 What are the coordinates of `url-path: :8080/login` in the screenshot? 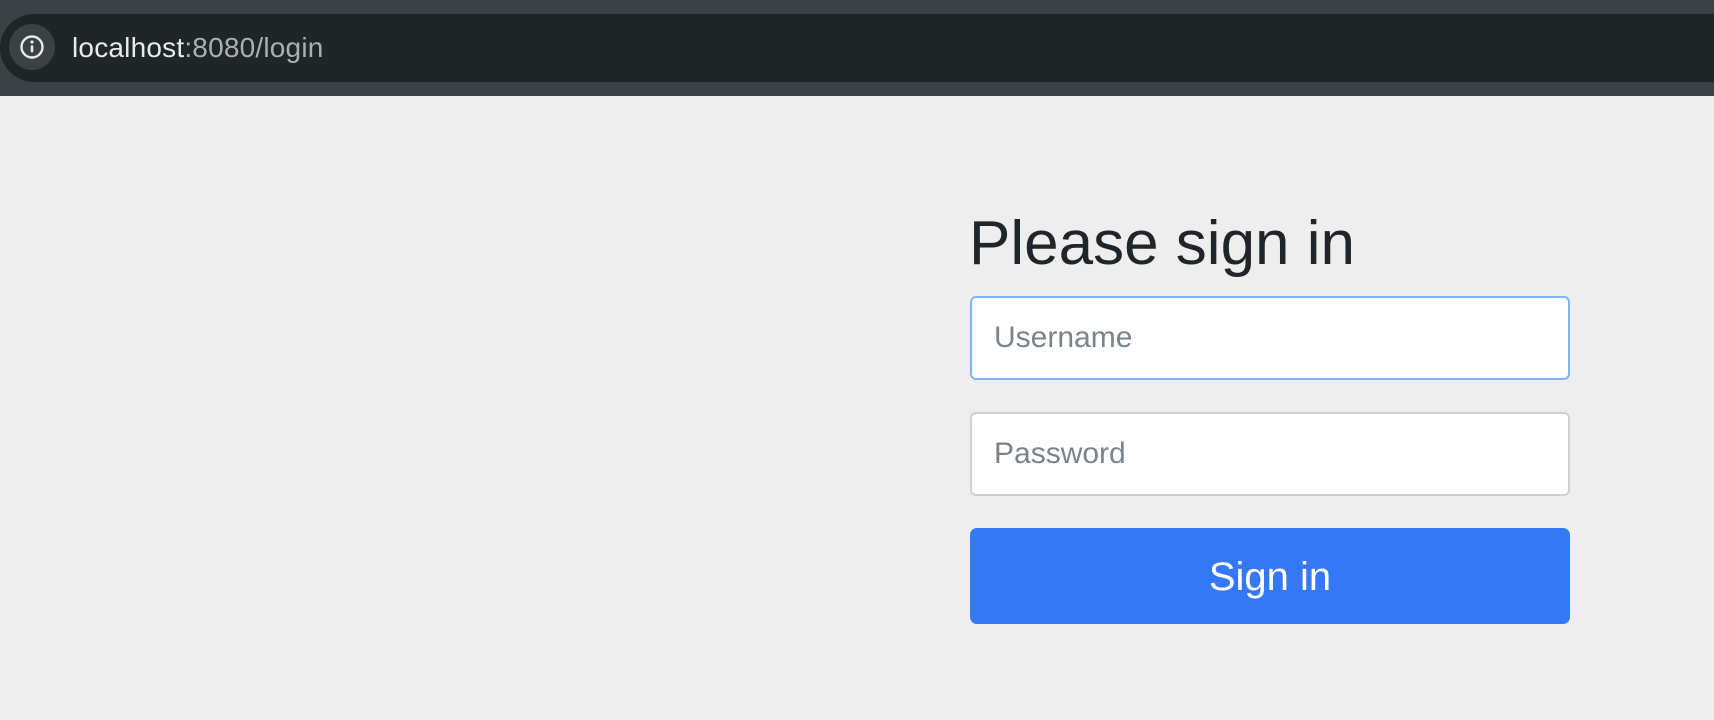 It's located at (254, 47).